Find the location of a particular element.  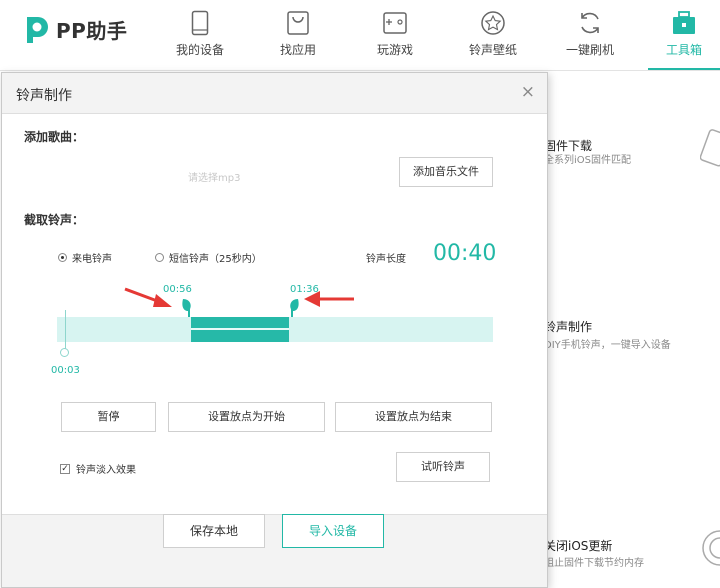

radio-call-ringtone: 来电铃声 is located at coordinates (85, 257).